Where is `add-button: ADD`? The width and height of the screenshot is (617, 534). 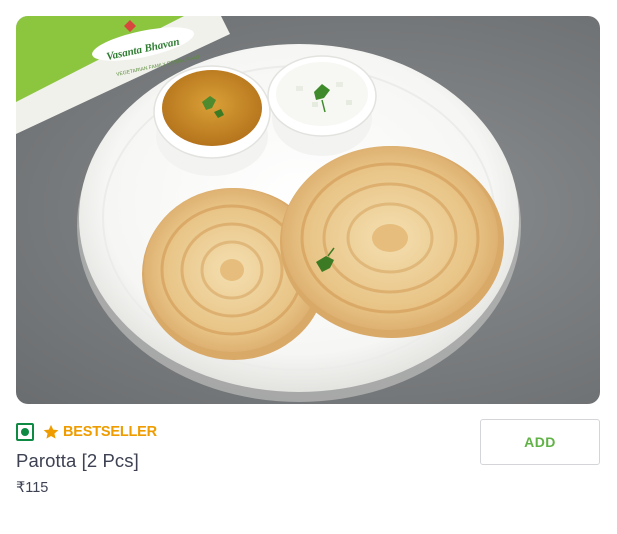
add-button: ADD is located at coordinates (540, 442).